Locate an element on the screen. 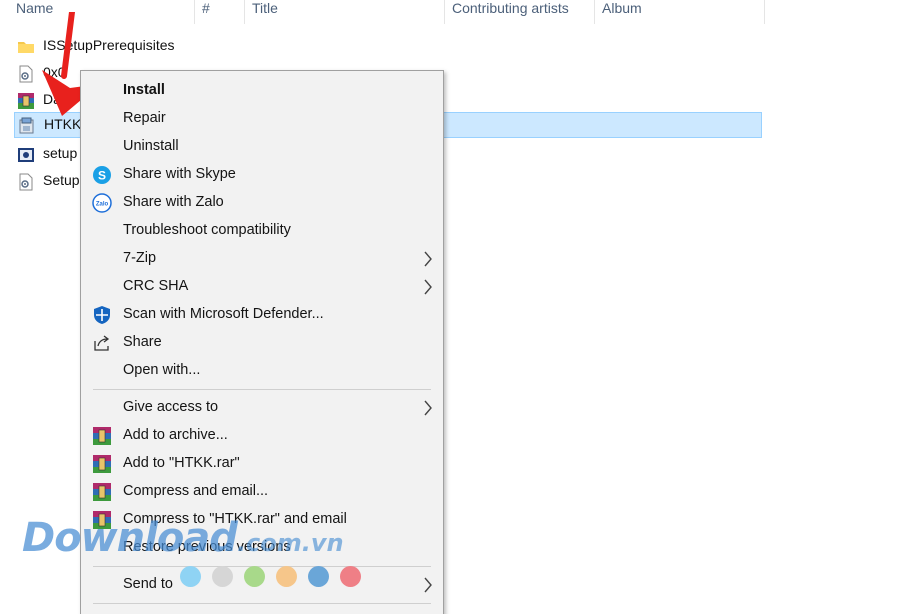 The height and width of the screenshot is (614, 920). svg-text: S is located at coordinates (102, 176).